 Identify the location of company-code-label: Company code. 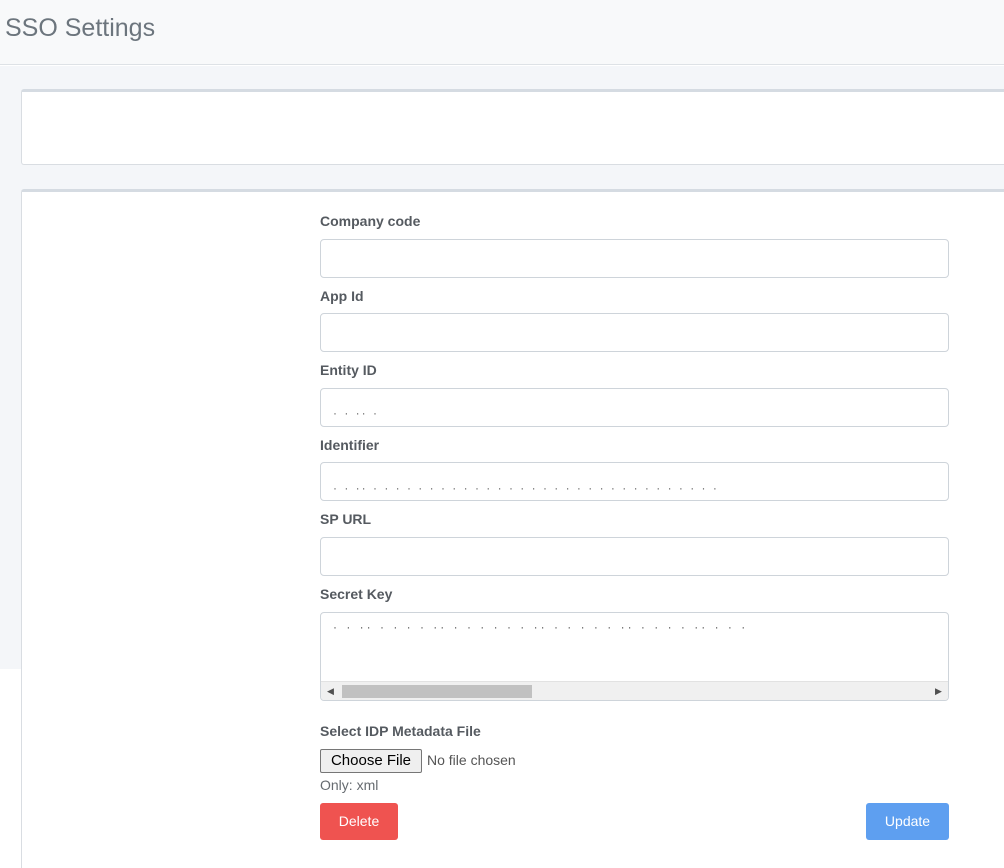
(370, 221).